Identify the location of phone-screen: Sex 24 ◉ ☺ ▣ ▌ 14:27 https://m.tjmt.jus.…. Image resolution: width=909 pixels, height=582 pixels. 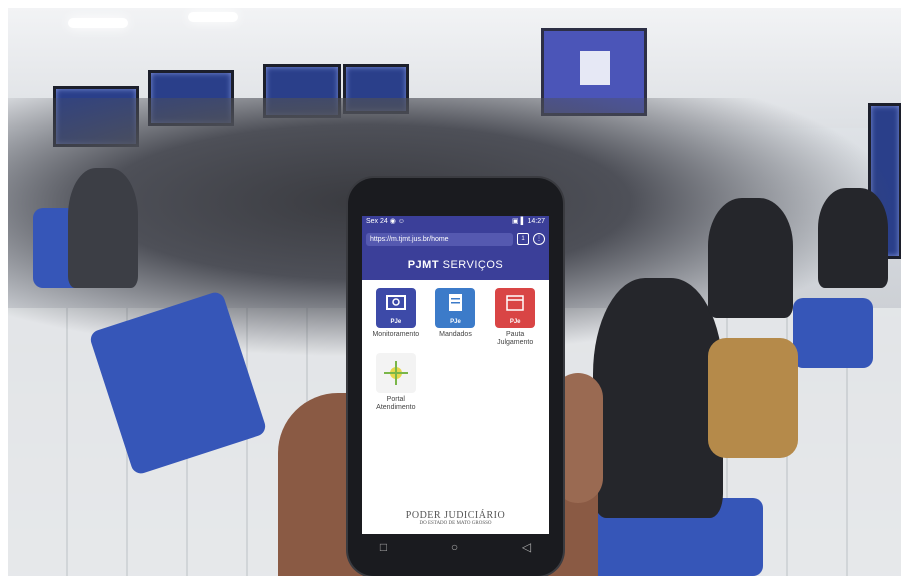
(455, 375).